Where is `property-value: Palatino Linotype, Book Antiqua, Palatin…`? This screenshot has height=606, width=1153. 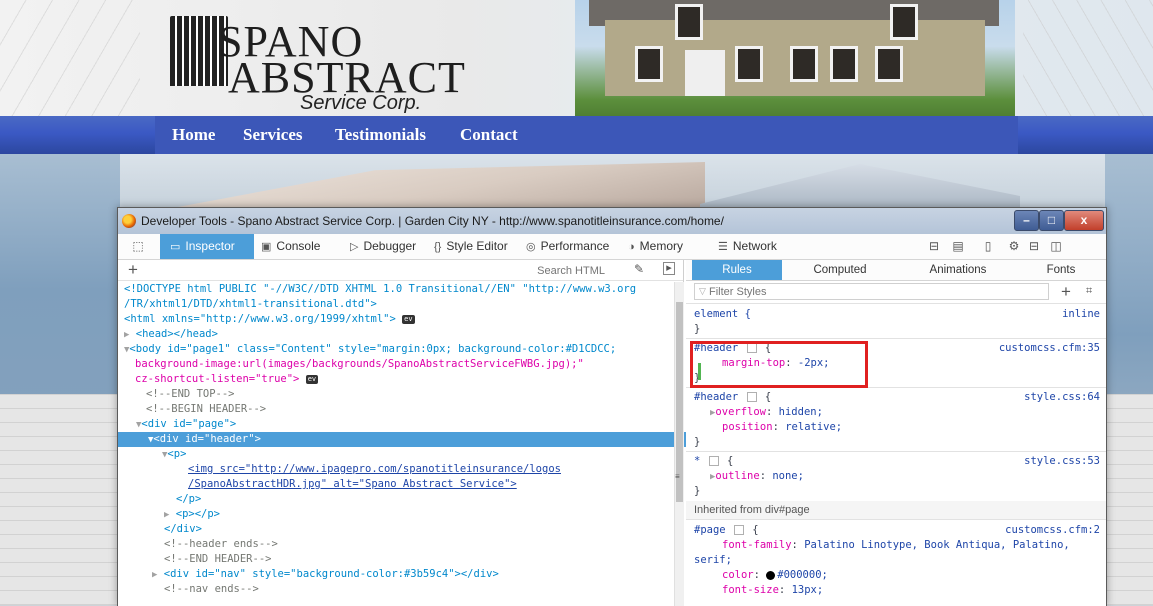
property-value: Palatino Linotype, Book Antiqua, Palatin… is located at coordinates (937, 545).